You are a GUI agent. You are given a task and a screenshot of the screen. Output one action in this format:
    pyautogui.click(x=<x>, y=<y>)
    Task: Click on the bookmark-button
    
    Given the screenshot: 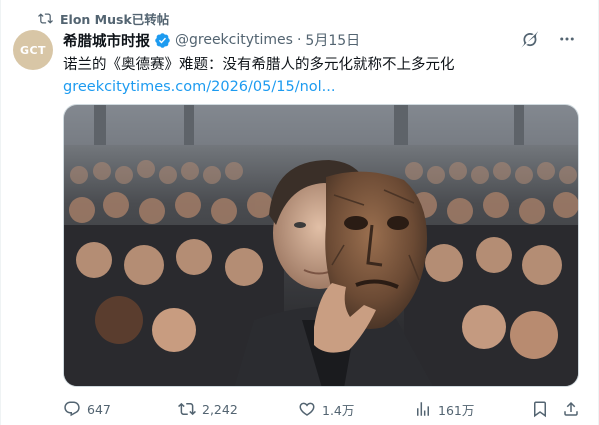 What is the action you would take?
    pyautogui.click(x=540, y=409)
    